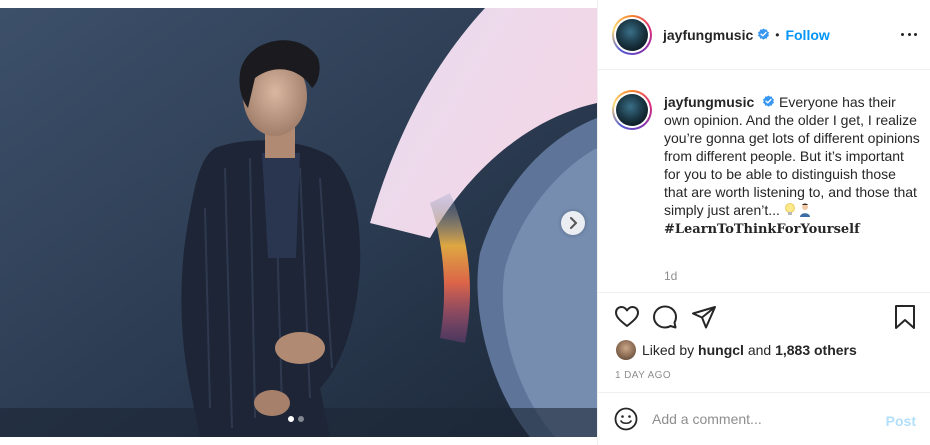 This screenshot has height=445, width=930. What do you see at coordinates (301, 419) in the screenshot?
I see `carousel-dot` at bounding box center [301, 419].